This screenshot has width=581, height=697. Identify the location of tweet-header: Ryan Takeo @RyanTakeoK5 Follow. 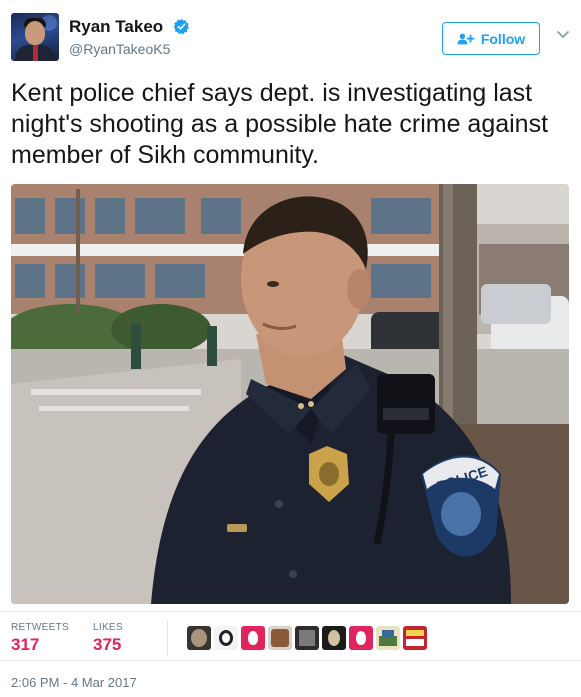
(290, 37).